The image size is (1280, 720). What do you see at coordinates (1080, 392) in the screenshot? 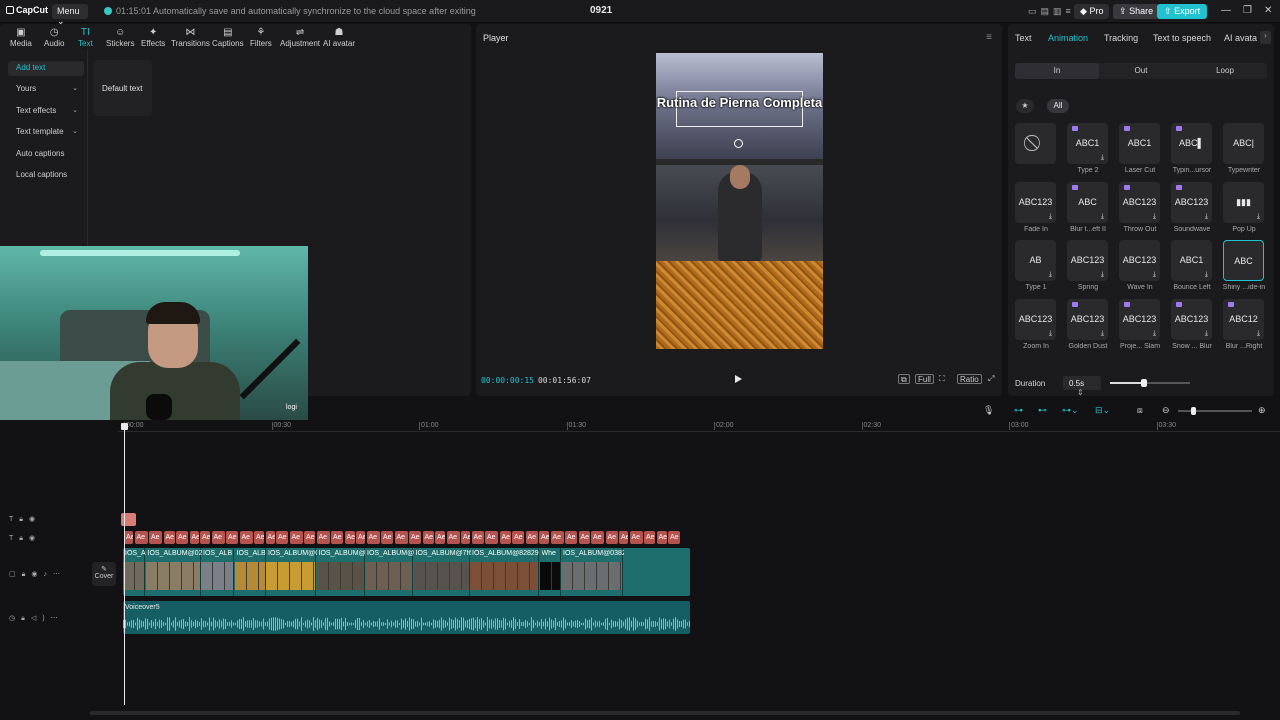
I see `stepper-icon: ⇕` at bounding box center [1080, 392].